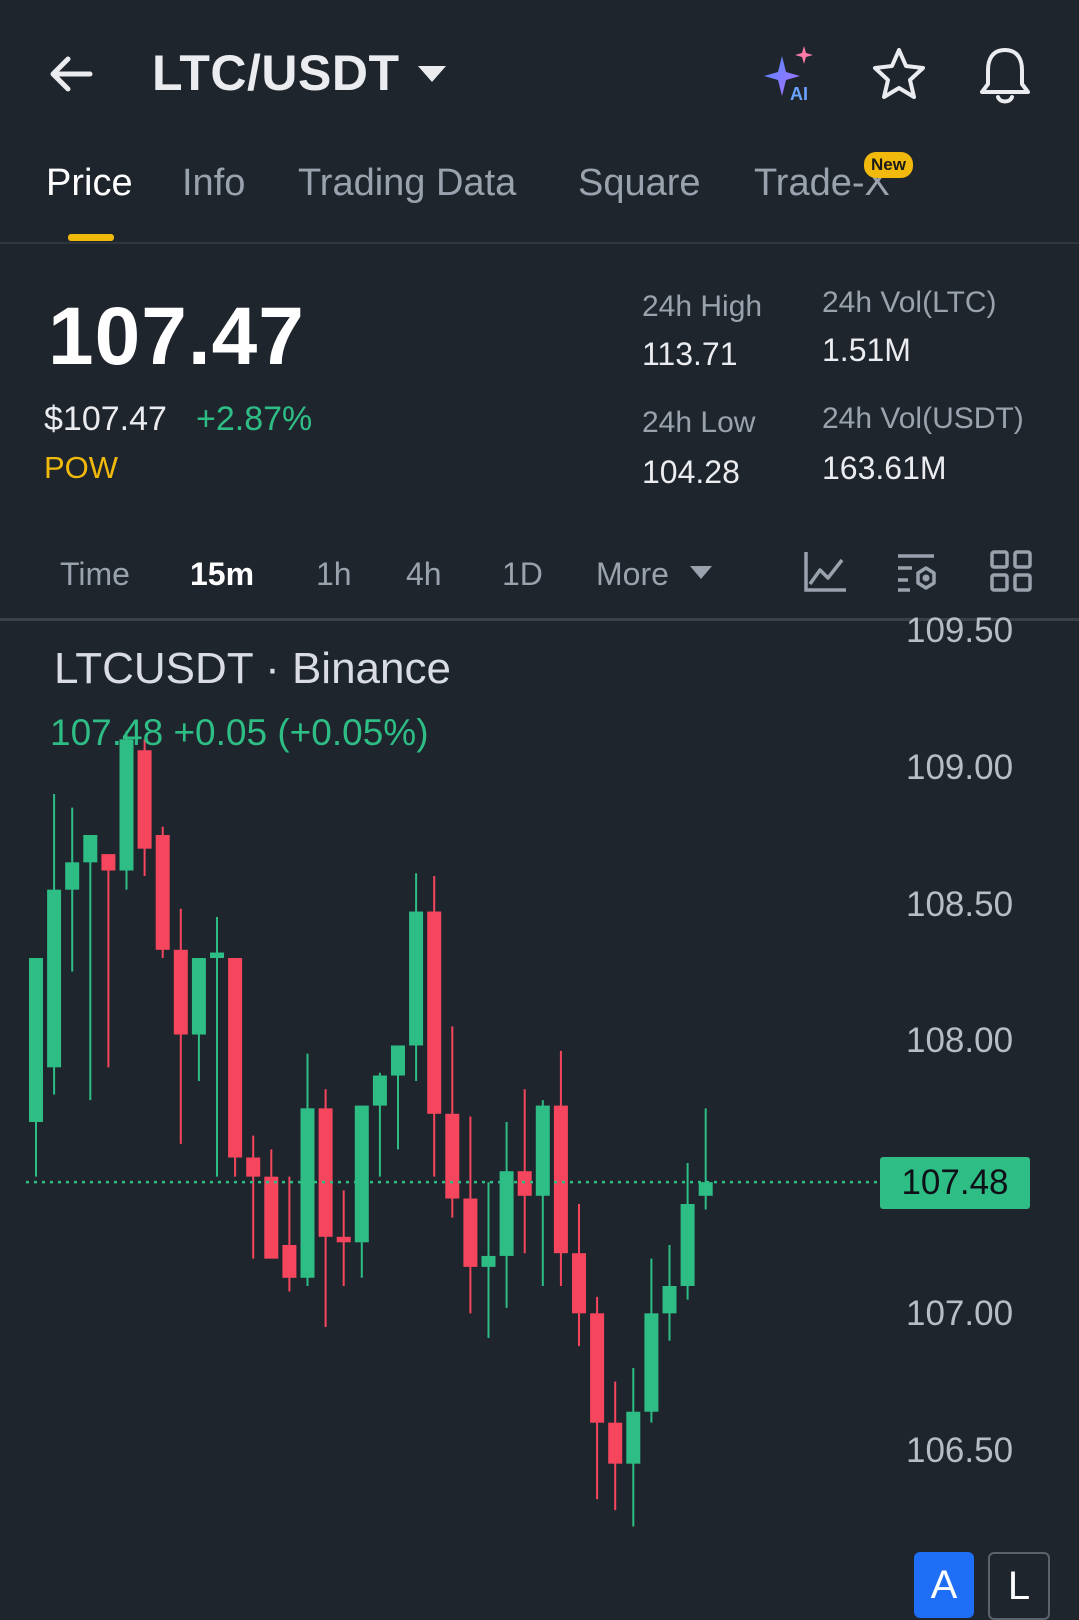 This screenshot has width=1079, height=1620. Describe the element at coordinates (539, 243) in the screenshot. I see `header-divider` at that location.